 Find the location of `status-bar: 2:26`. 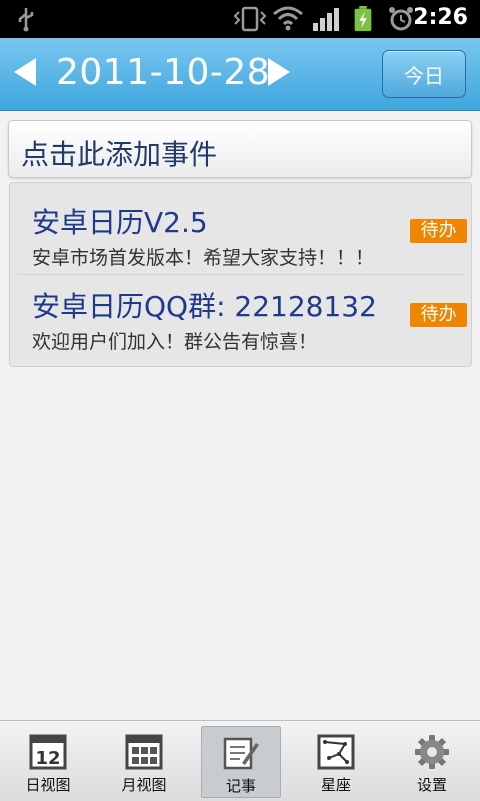

status-bar: 2:26 is located at coordinates (240, 19).